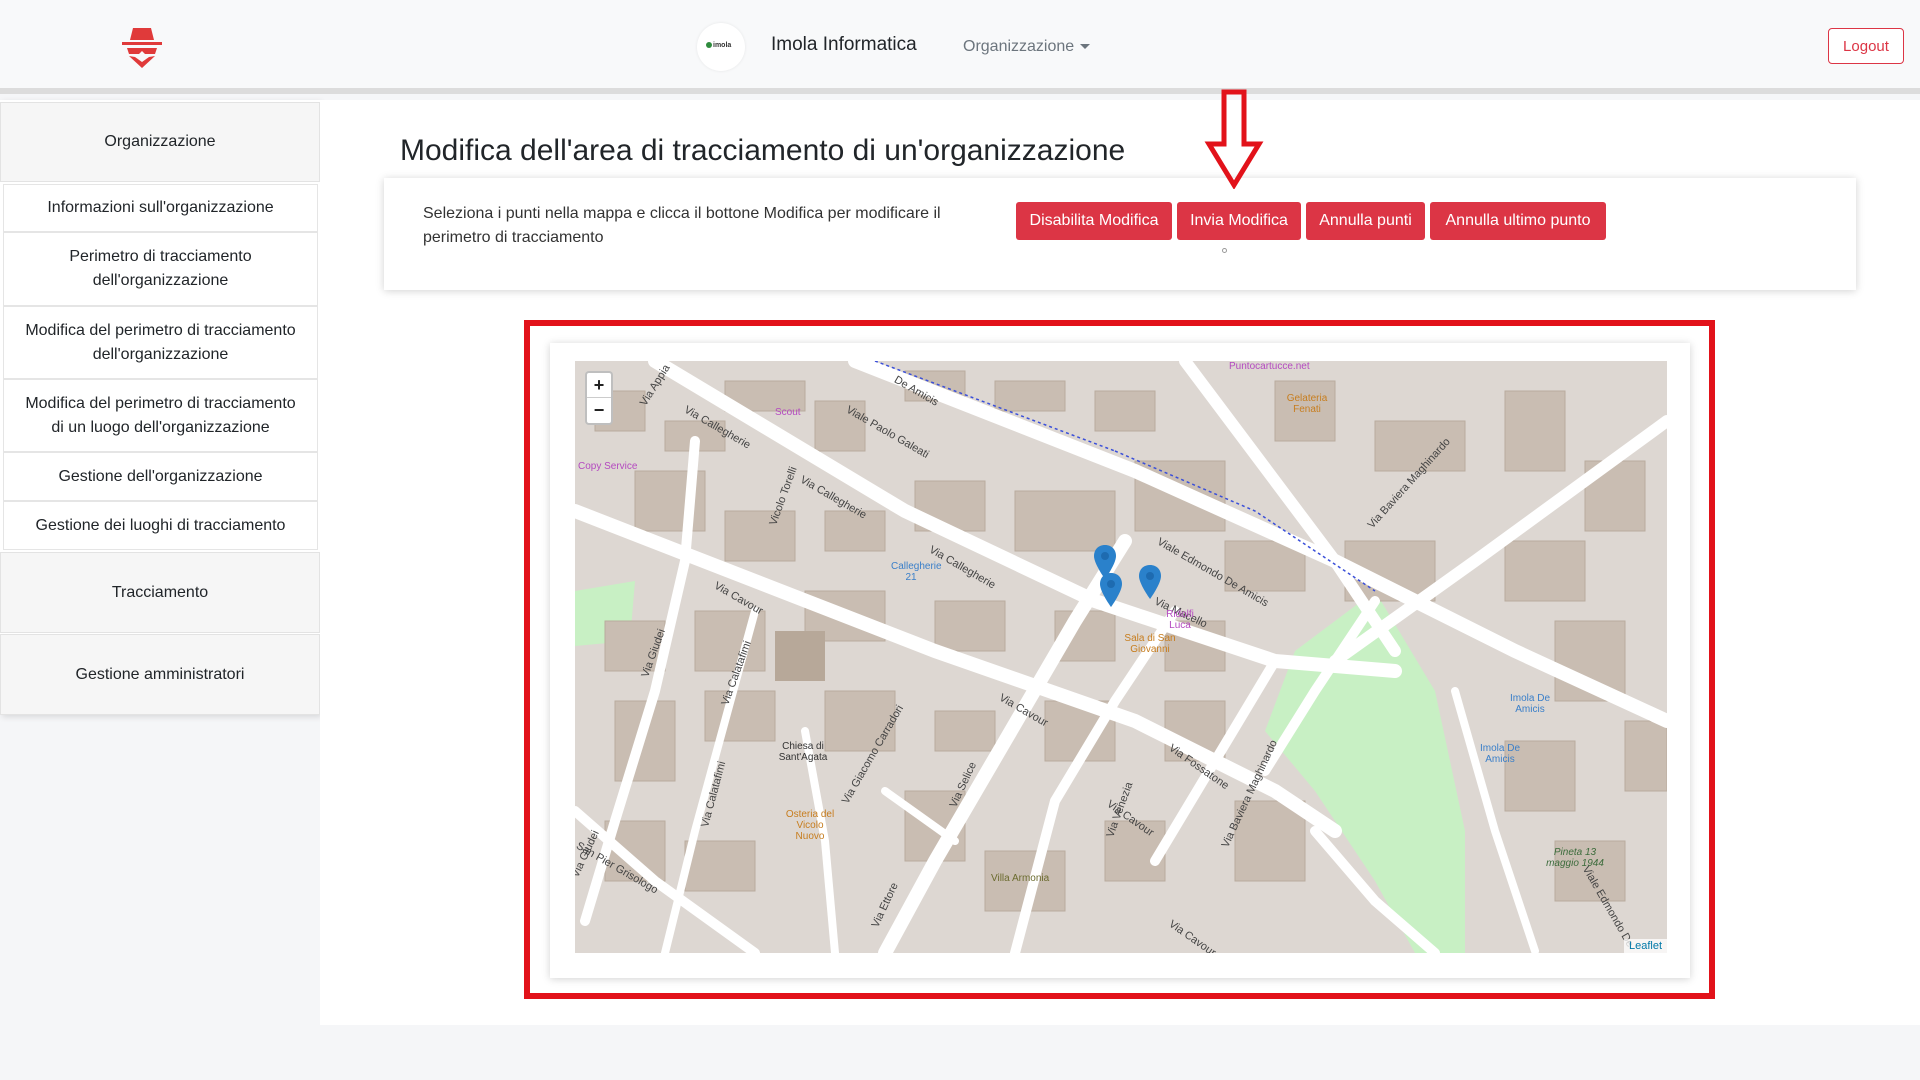 The height and width of the screenshot is (1080, 1920). What do you see at coordinates (1094, 221) in the screenshot?
I see `disable-edit-button: Disabilita Modifica` at bounding box center [1094, 221].